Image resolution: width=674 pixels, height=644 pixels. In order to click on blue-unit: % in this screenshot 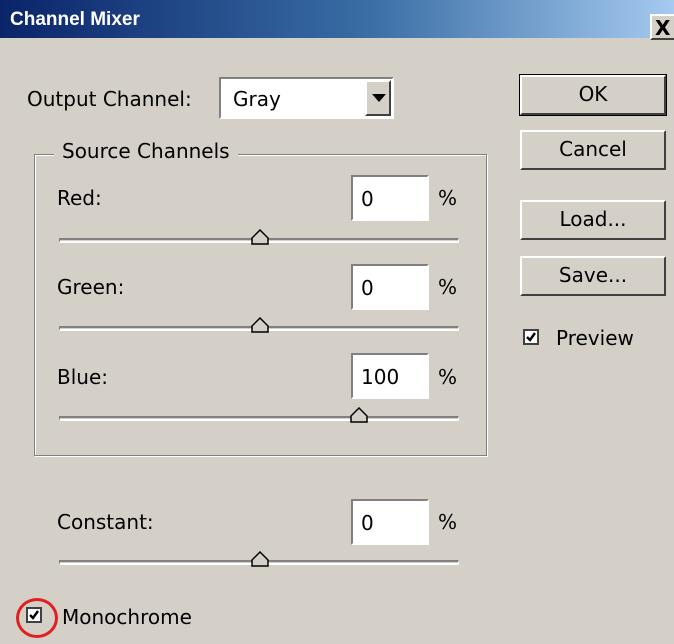, I will do `click(448, 377)`.